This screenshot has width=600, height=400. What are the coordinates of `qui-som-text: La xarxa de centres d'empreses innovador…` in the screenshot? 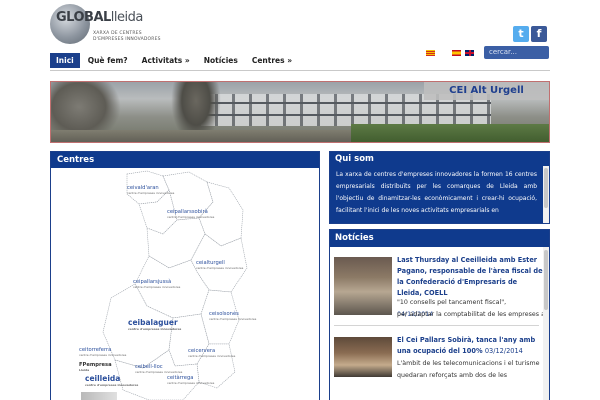 It's located at (436, 194).